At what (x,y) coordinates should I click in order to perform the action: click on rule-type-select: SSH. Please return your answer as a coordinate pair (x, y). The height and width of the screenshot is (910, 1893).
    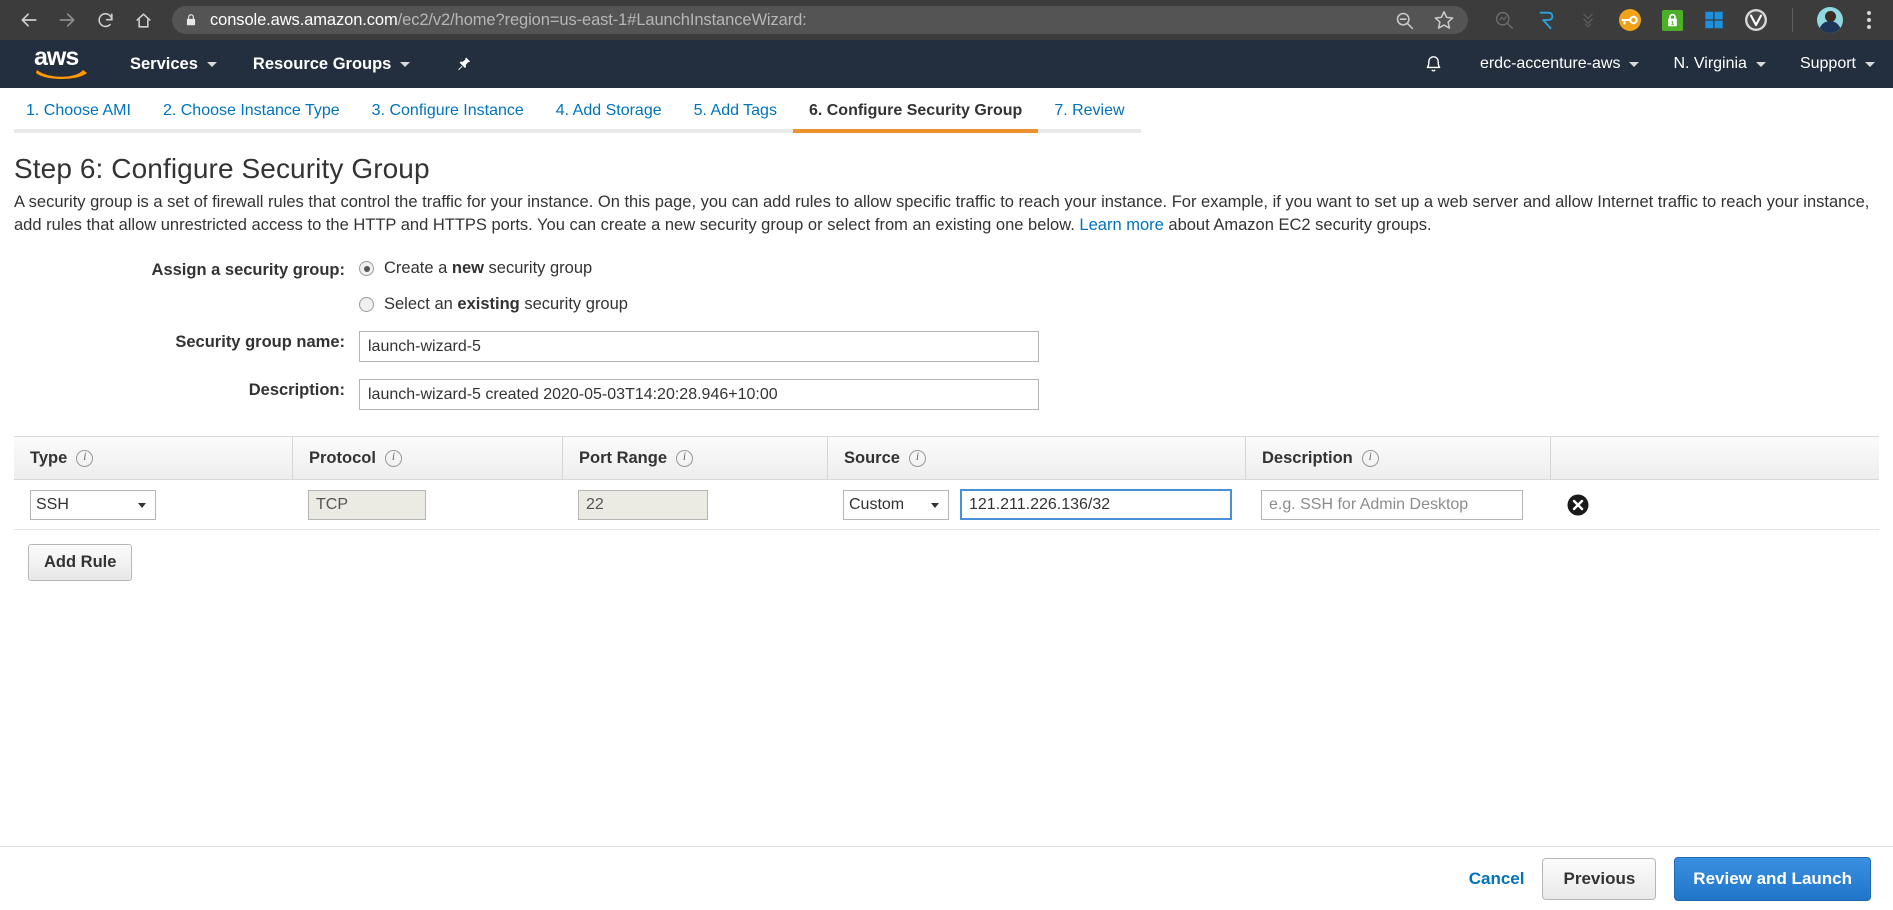
    Looking at the image, I should click on (93, 504).